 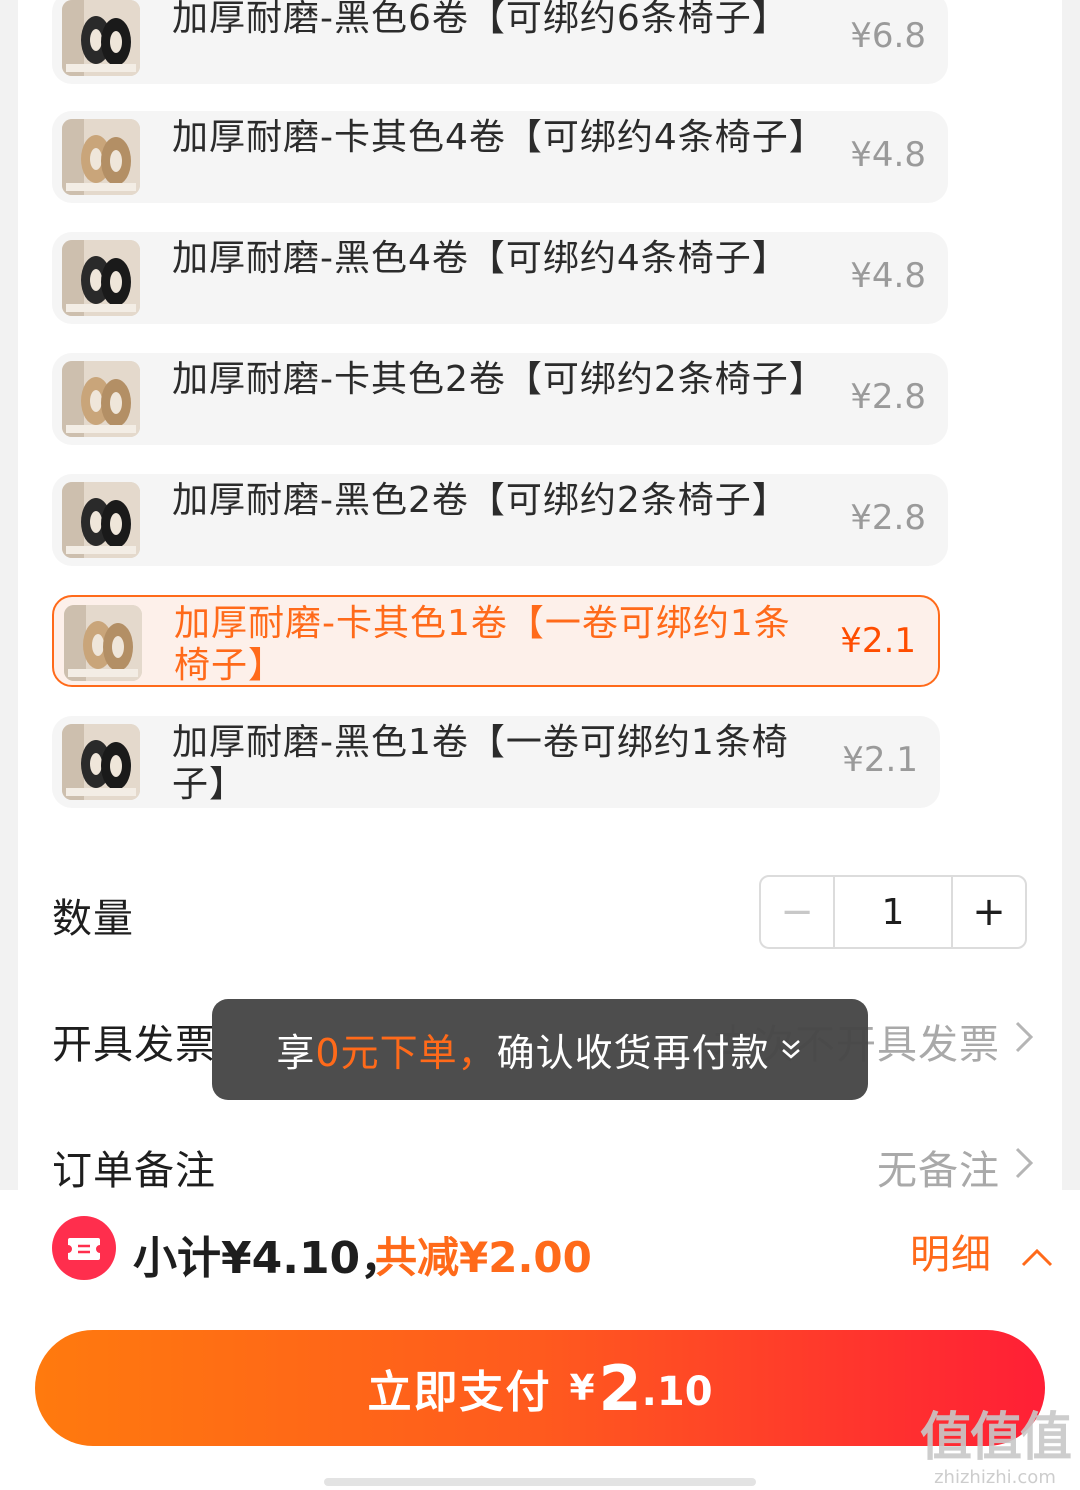 What do you see at coordinates (459, 1392) in the screenshot?
I see `pay-now-label: 立即支付` at bounding box center [459, 1392].